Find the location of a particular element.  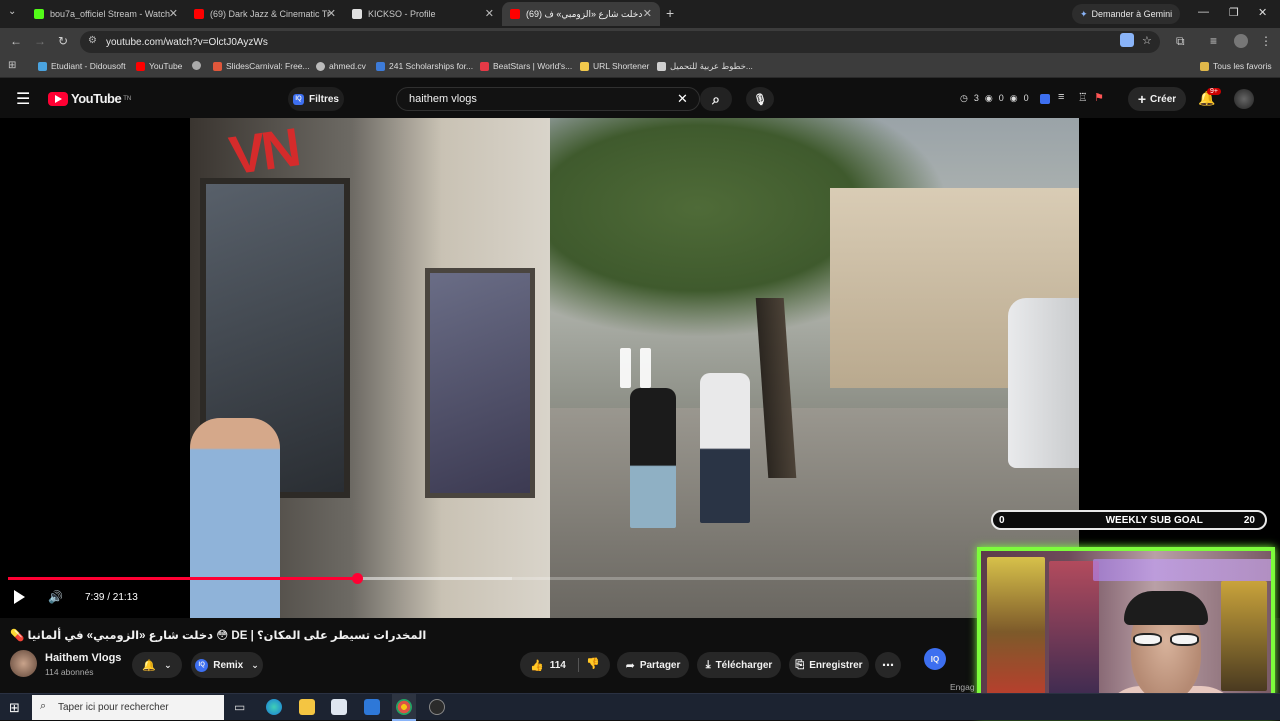

volume-icon: 🔊 is located at coordinates (55, 597).